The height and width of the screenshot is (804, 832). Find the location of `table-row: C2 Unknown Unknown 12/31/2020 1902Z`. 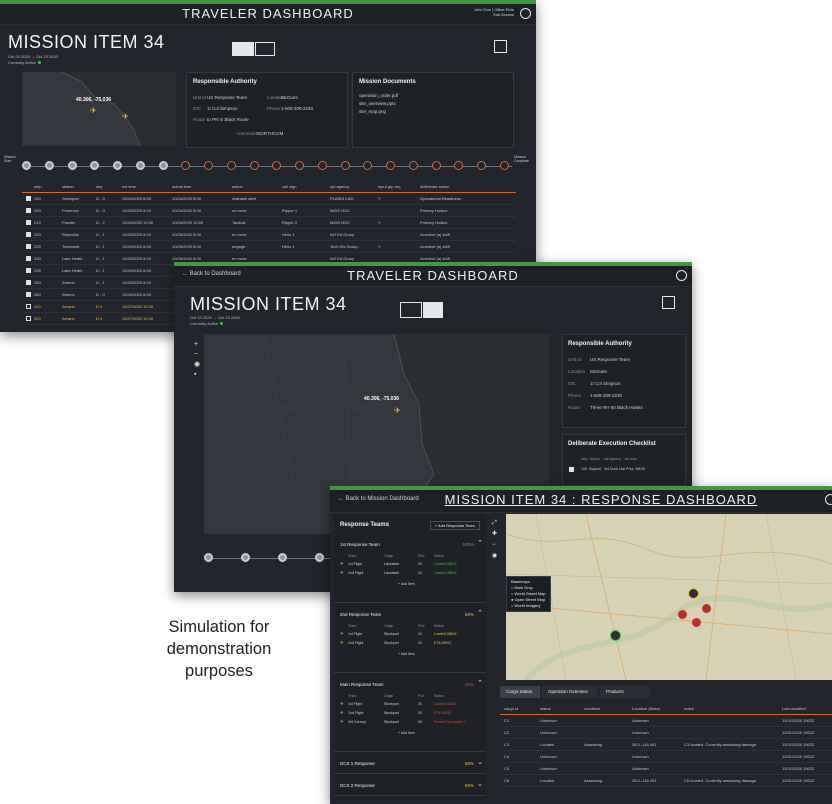

table-row: C2 Unknown Unknown 12/31/2020 1902Z is located at coordinates (666, 733).